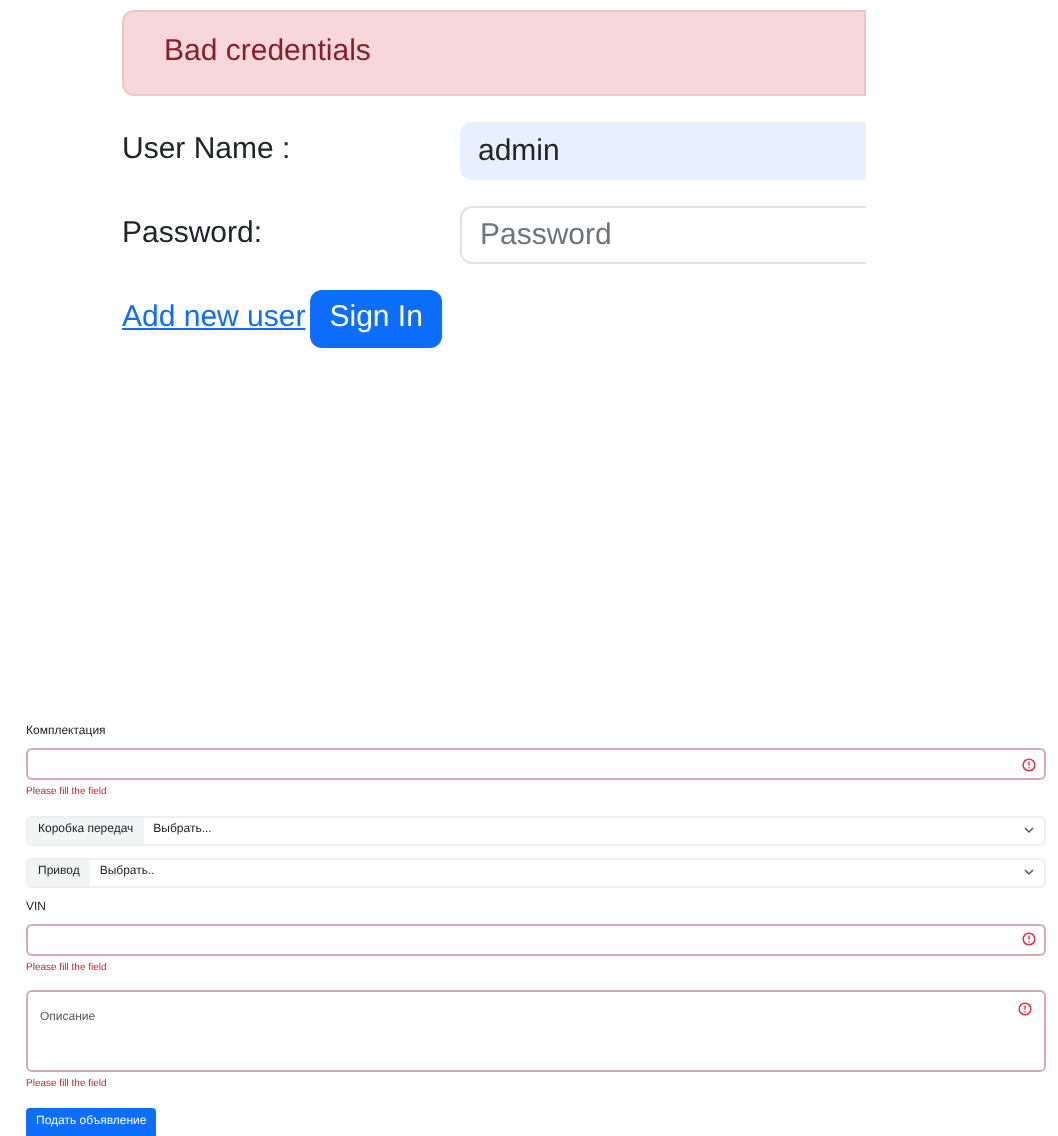  What do you see at coordinates (376, 319) in the screenshot?
I see `sign-in-button: Sign In` at bounding box center [376, 319].